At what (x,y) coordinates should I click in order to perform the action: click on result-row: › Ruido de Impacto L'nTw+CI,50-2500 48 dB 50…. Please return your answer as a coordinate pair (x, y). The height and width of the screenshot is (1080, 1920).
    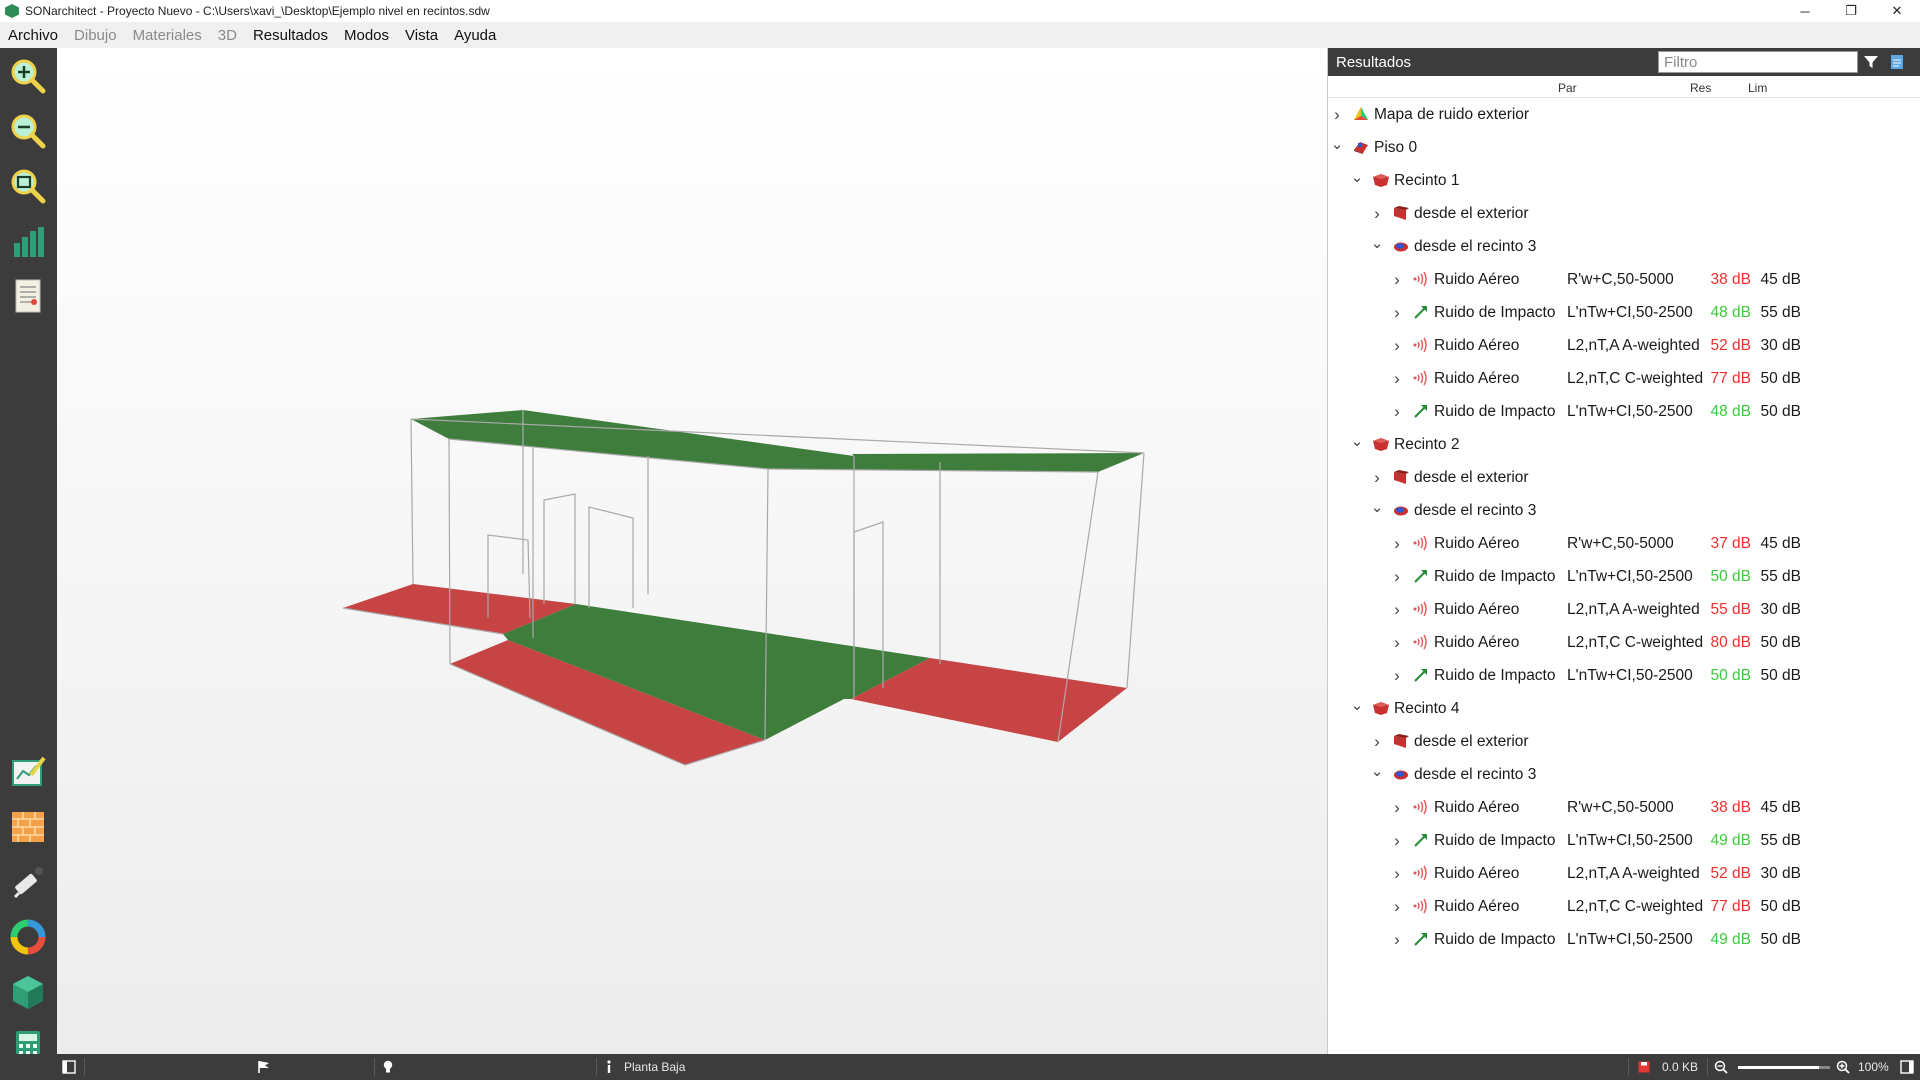
    Looking at the image, I should click on (1624, 411).